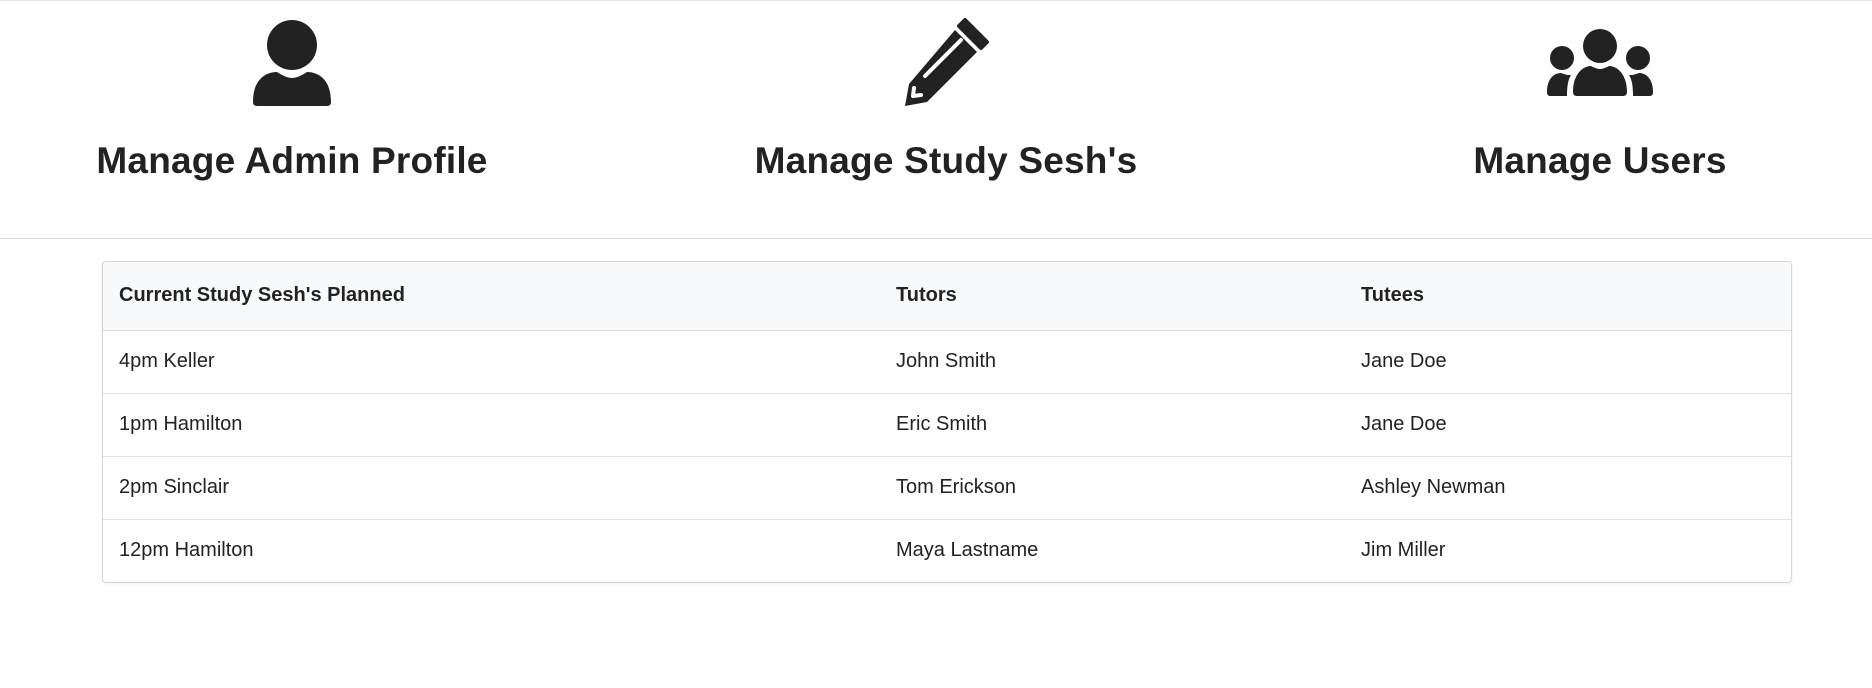 This screenshot has width=1872, height=688. What do you see at coordinates (292, 63) in the screenshot?
I see `user-icon` at bounding box center [292, 63].